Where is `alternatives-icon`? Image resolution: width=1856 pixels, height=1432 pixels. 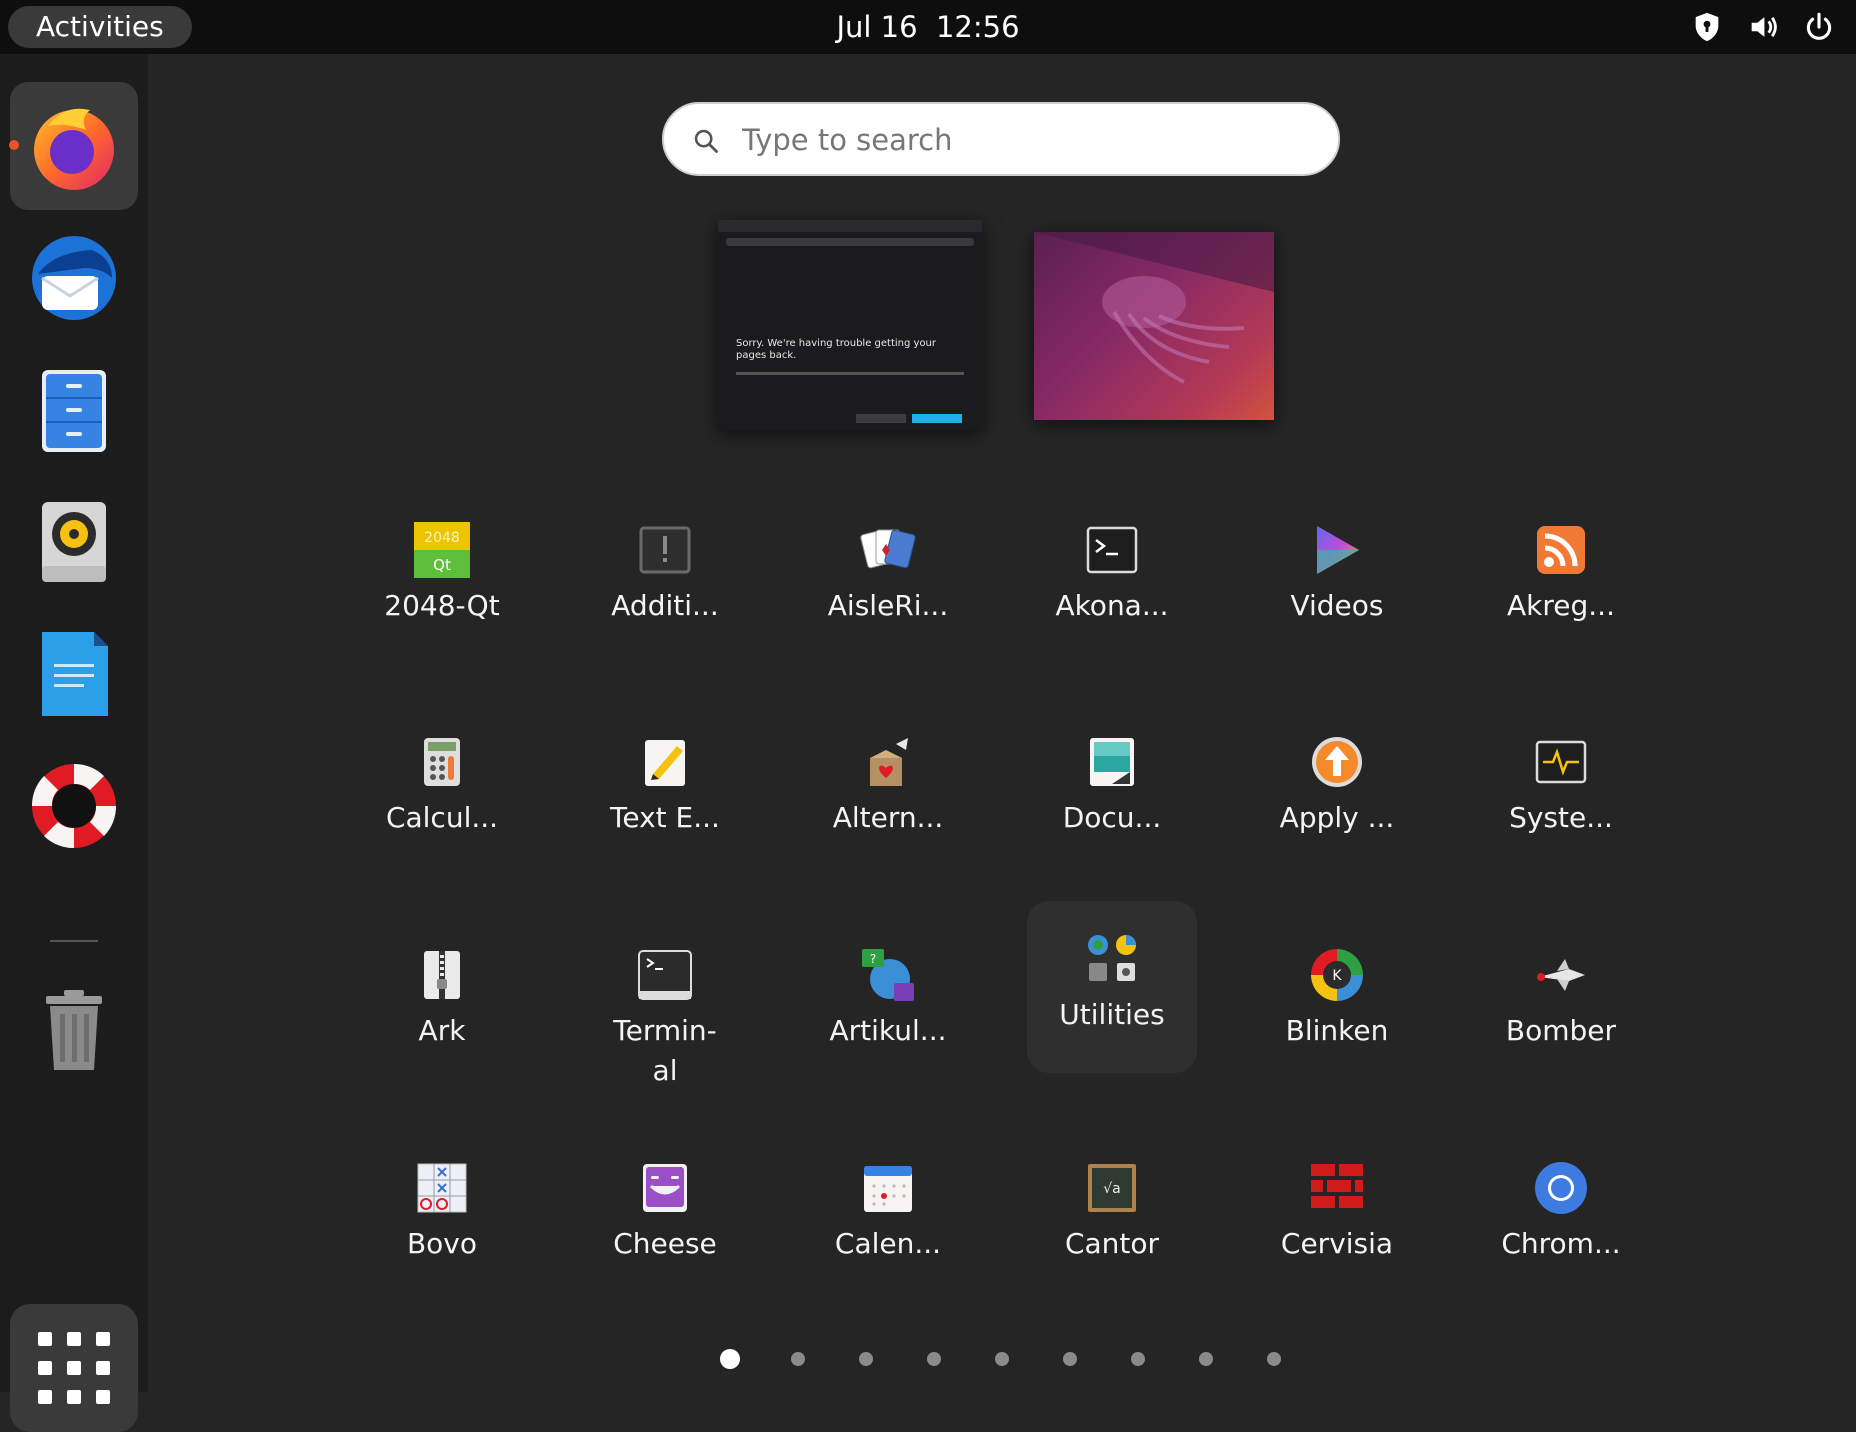
alternatives-icon is located at coordinates (888, 762).